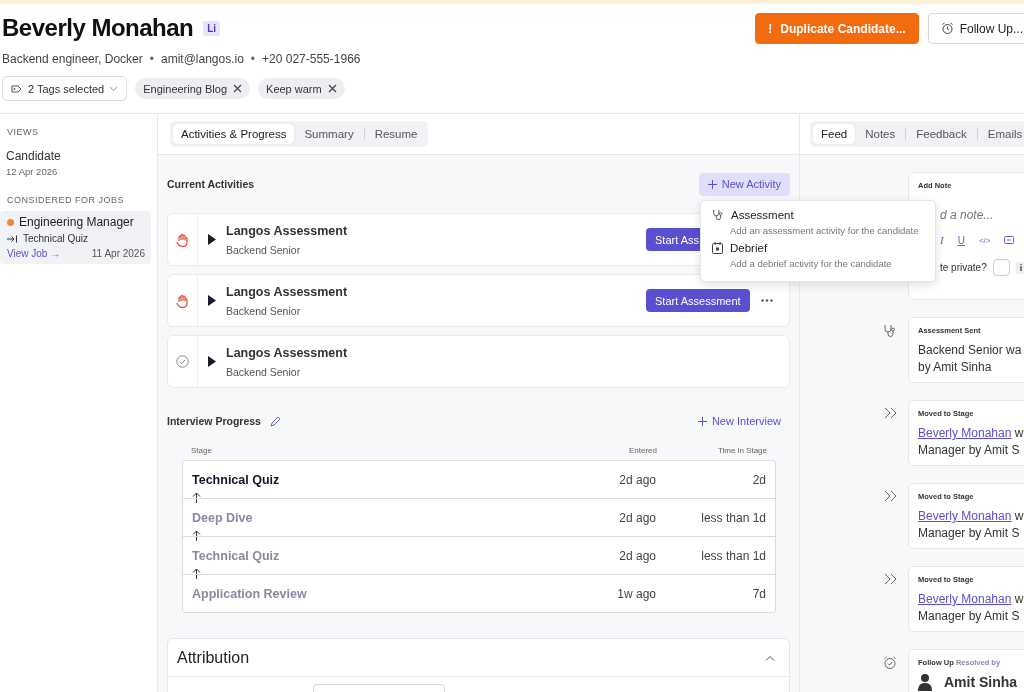 The width and height of the screenshot is (1024, 692). Describe the element at coordinates (963, 267) in the screenshot. I see `private-label: te private?` at that location.